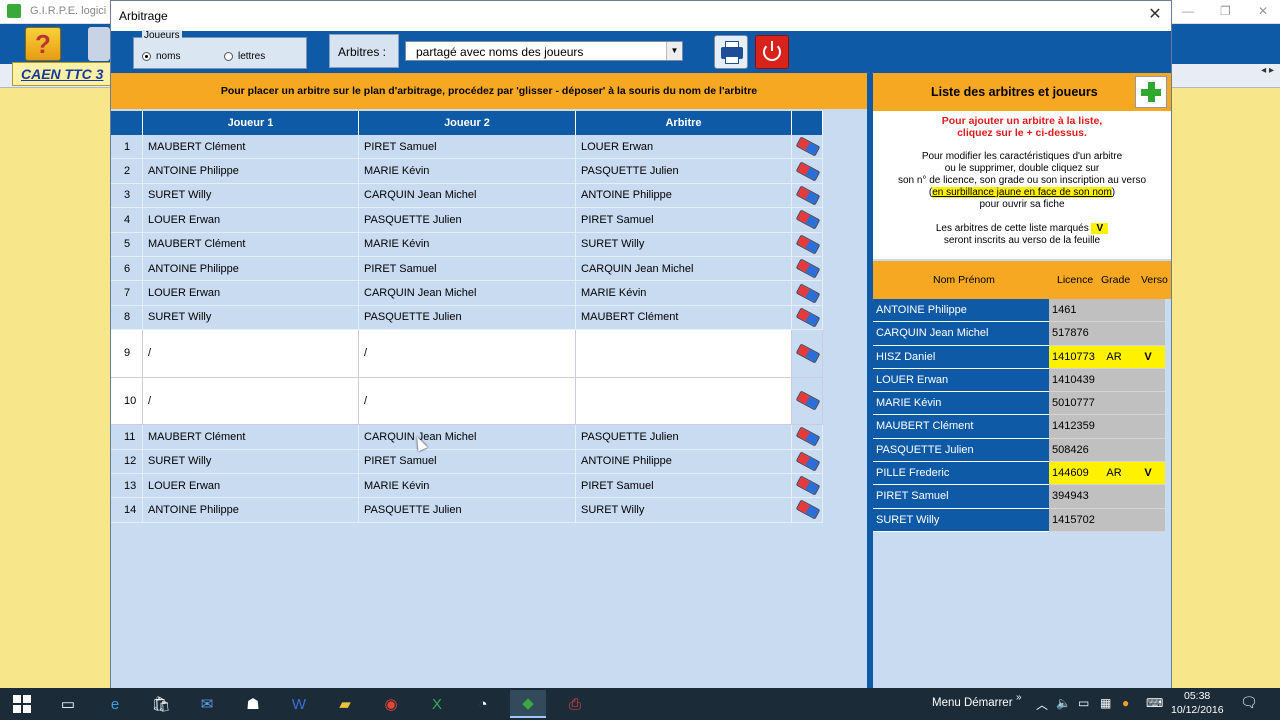  I want to click on help-button: ?, so click(43, 44).